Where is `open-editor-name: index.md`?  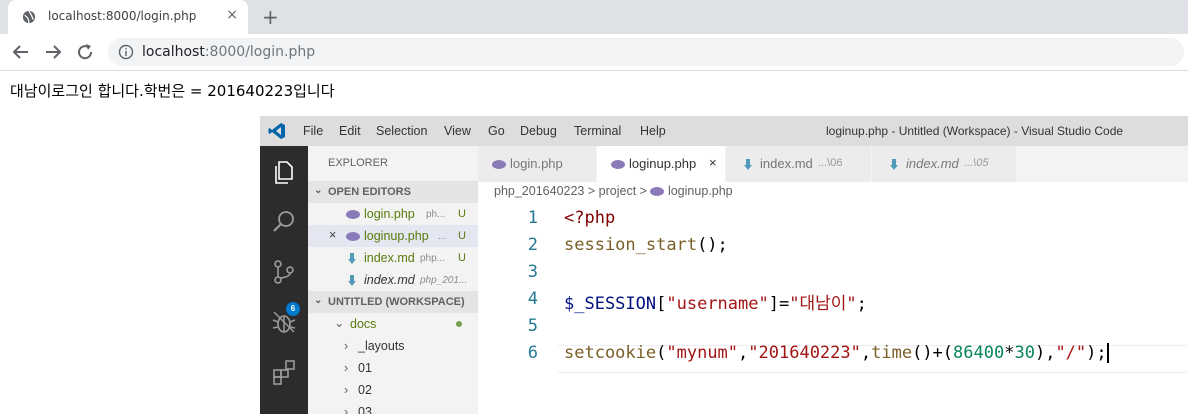 open-editor-name: index.md is located at coordinates (389, 280).